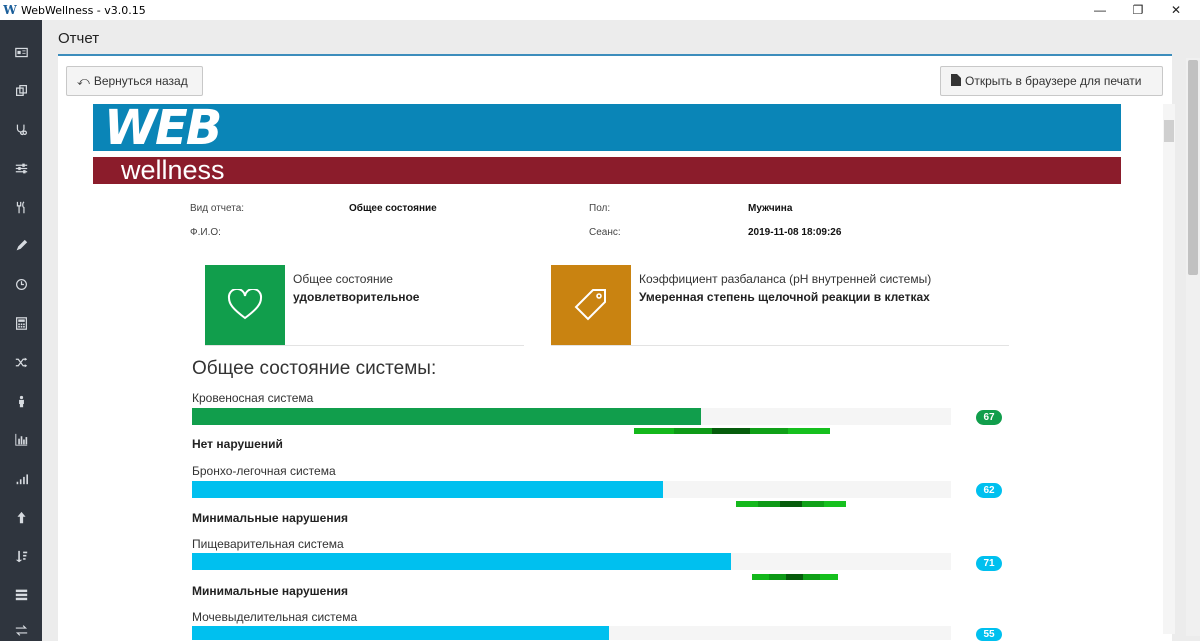 The image size is (1200, 642). I want to click on system-score-badge: 67, so click(989, 417).